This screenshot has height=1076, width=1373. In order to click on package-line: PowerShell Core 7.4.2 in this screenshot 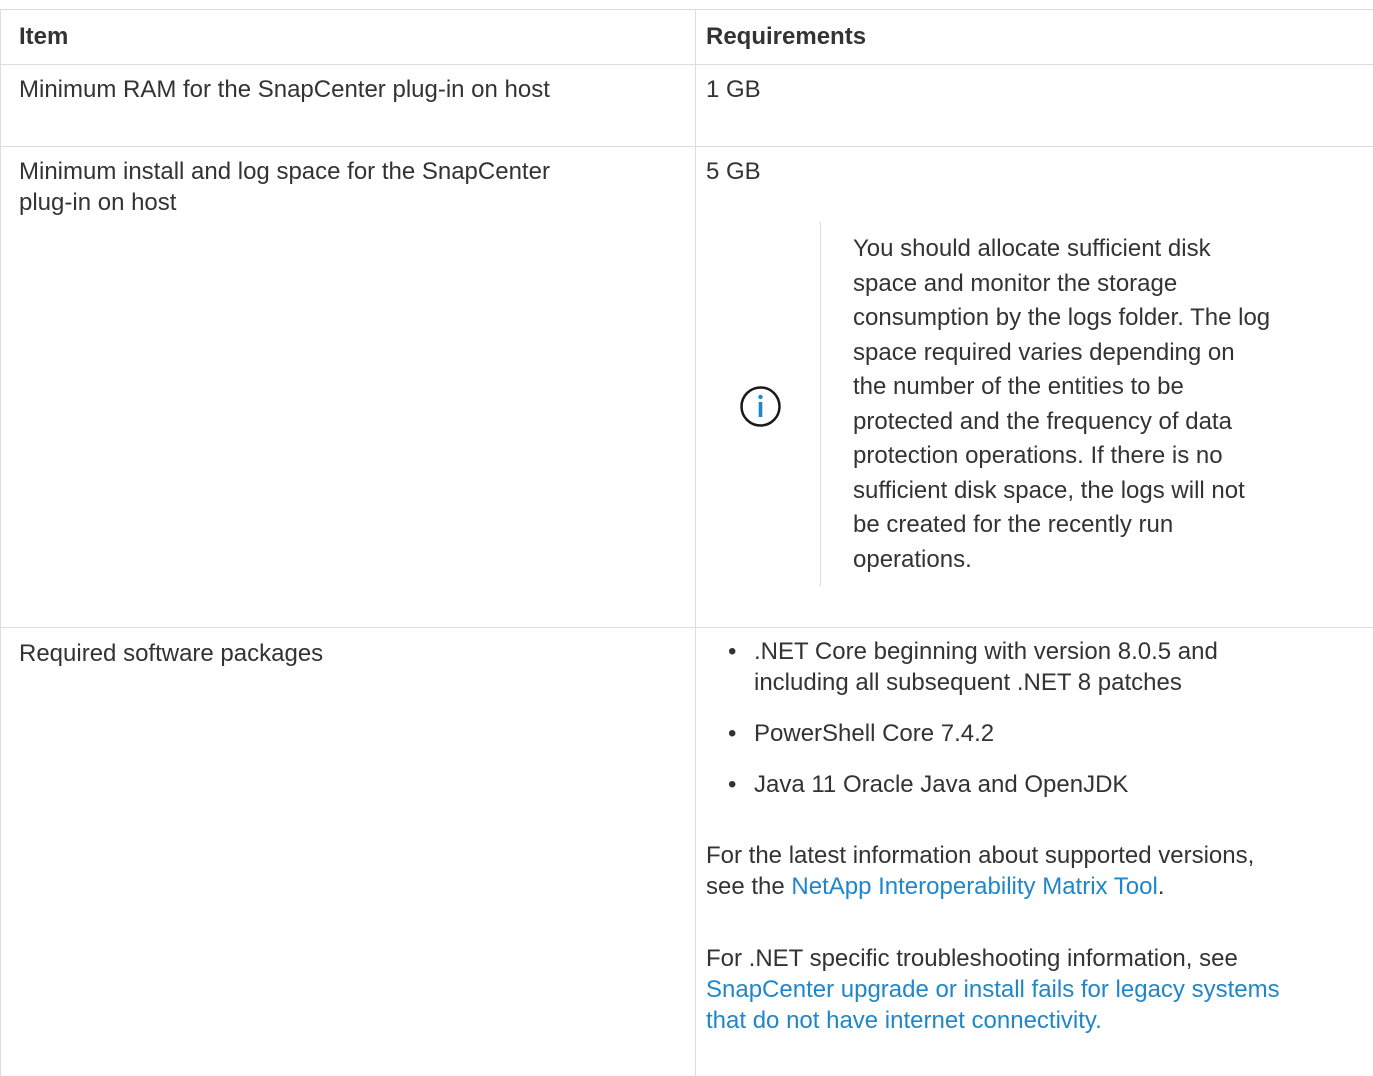, I will do `click(874, 733)`.